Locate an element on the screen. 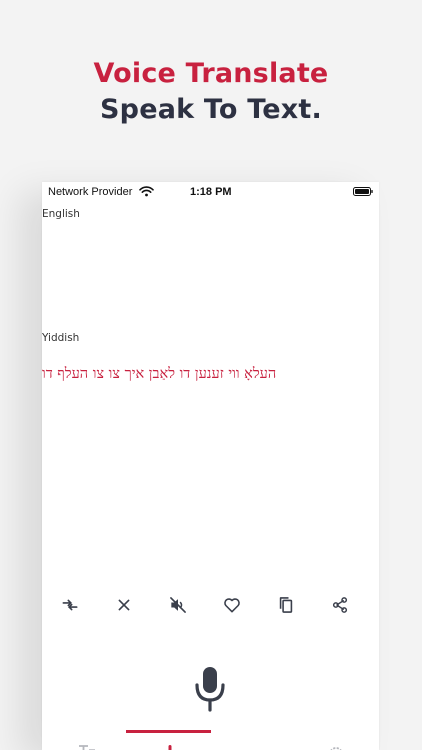  voice-tab-icon is located at coordinates (170, 746).